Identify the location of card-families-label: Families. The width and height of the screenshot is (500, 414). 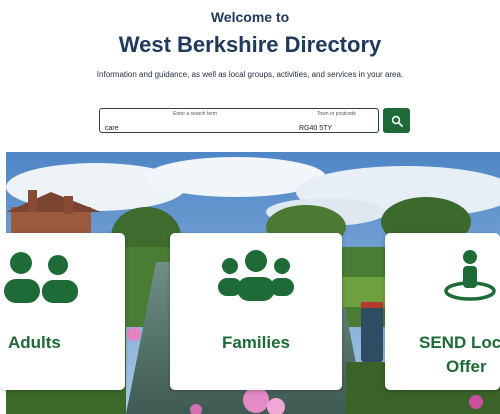
(256, 342).